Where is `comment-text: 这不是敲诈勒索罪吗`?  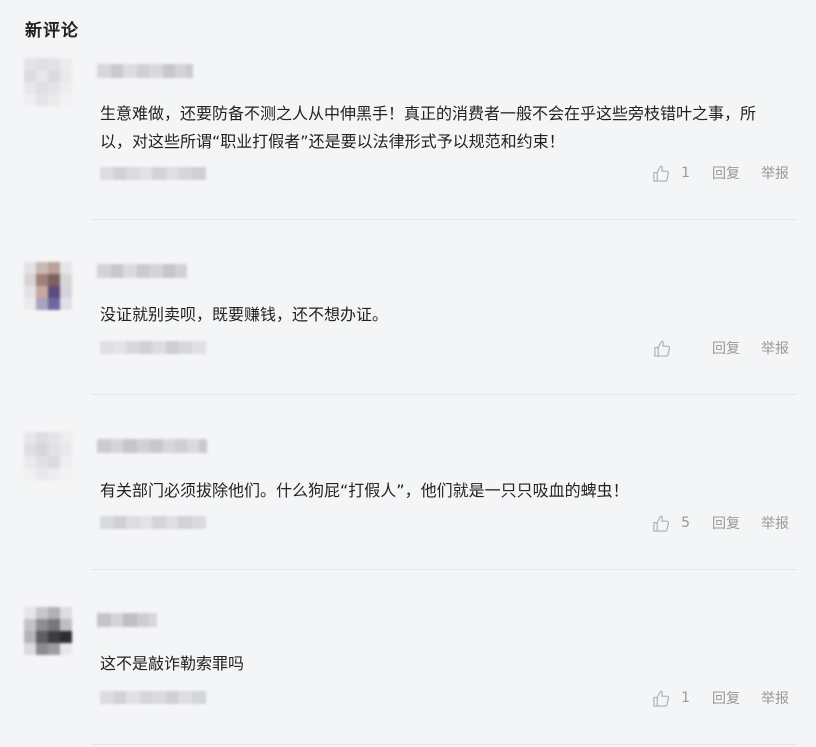 comment-text: 这不是敲诈勒索罪吗 is located at coordinates (172, 663).